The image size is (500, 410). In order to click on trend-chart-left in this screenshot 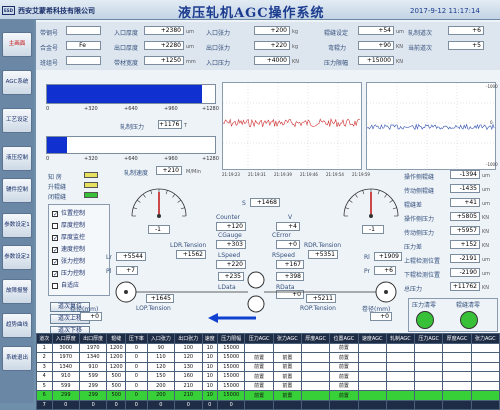, I will do `click(292, 126)`.